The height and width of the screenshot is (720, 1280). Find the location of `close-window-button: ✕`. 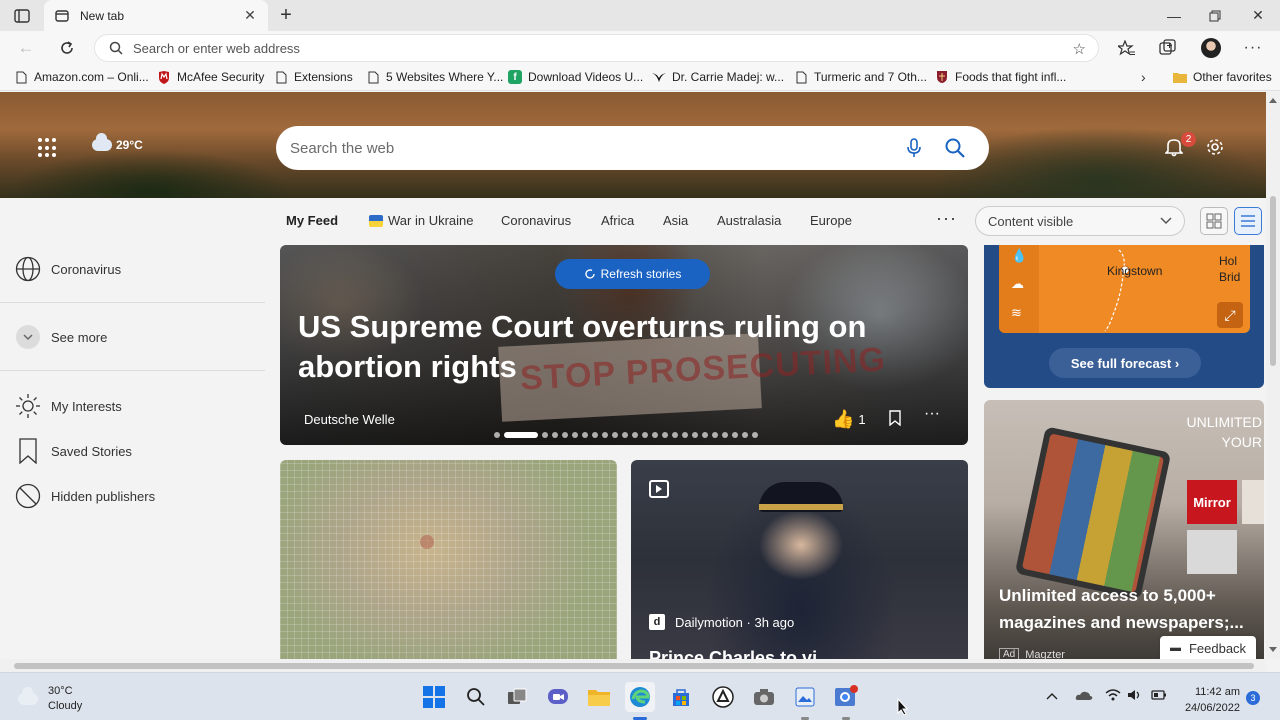

close-window-button: ✕ is located at coordinates (1257, 15).